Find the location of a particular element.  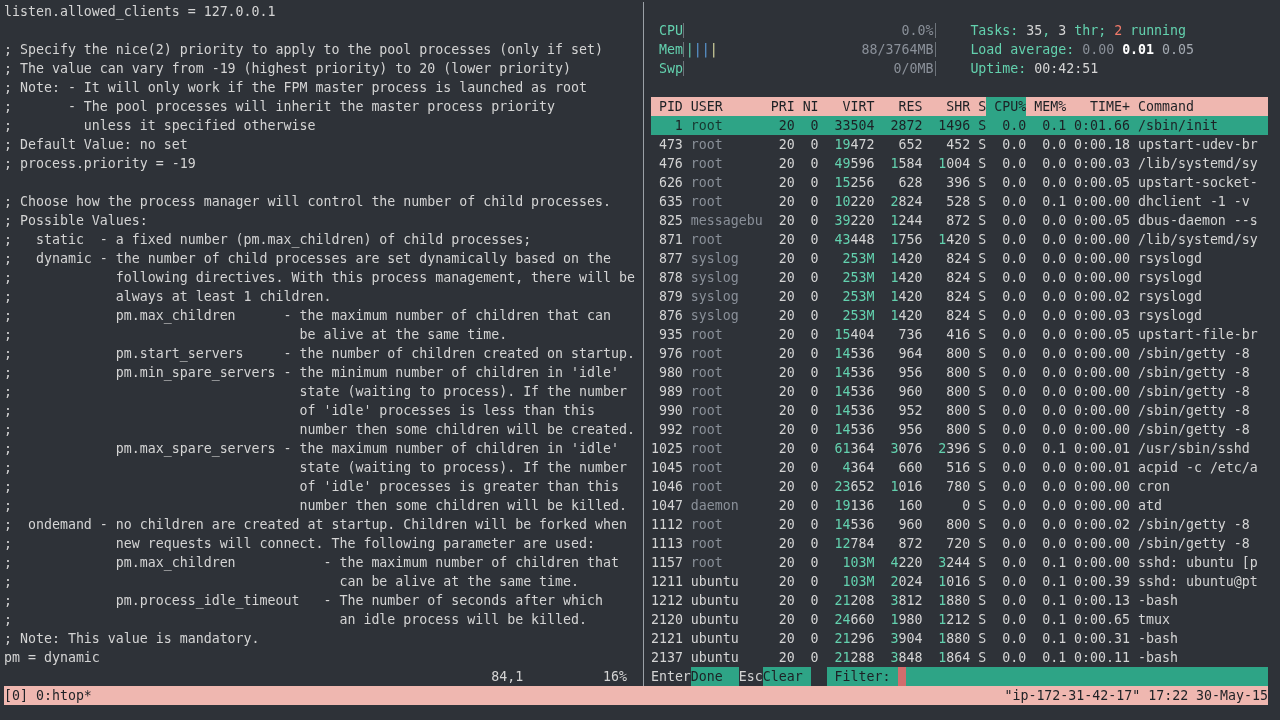

command-cell-text: sshd: ubuntu [p is located at coordinates (1198, 563).